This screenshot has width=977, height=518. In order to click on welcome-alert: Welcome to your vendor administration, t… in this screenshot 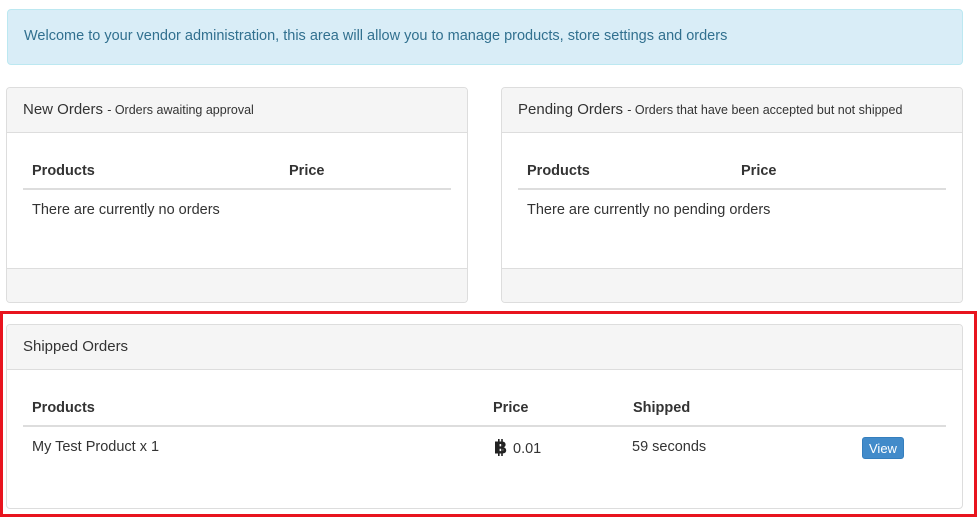, I will do `click(485, 37)`.